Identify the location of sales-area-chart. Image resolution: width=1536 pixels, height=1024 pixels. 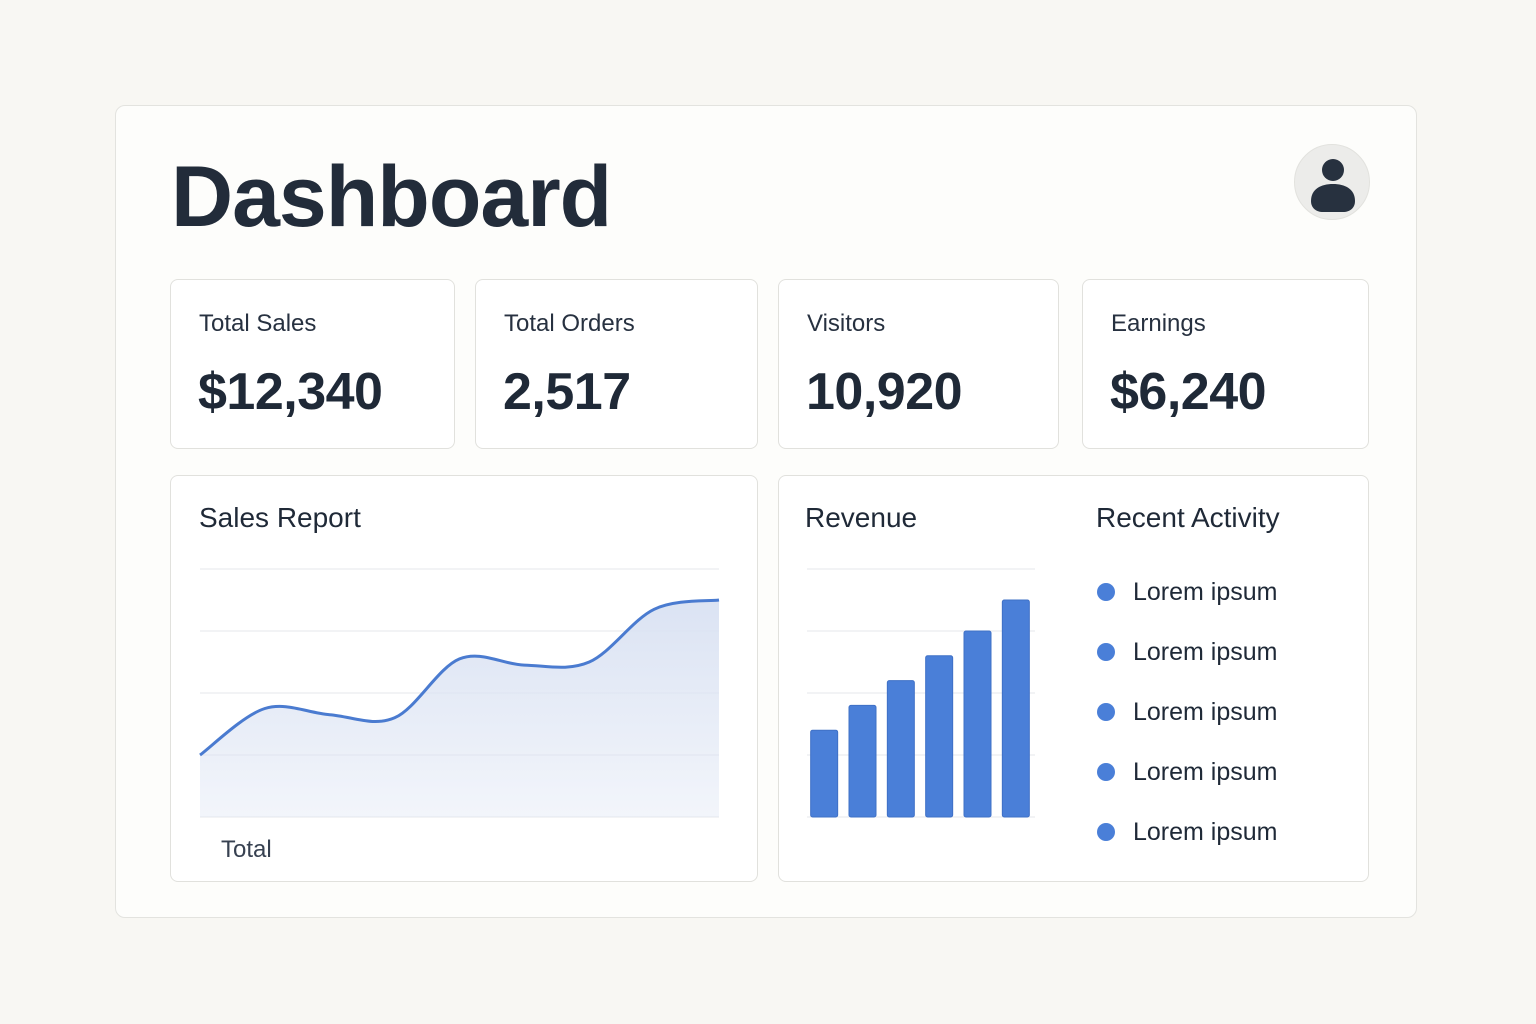
(459, 693).